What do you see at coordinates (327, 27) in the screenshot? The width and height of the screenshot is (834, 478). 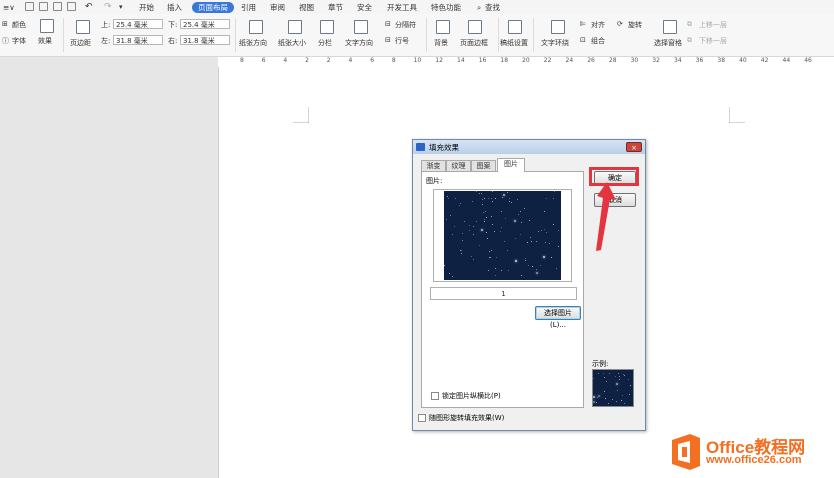 I see `columns-icon` at bounding box center [327, 27].